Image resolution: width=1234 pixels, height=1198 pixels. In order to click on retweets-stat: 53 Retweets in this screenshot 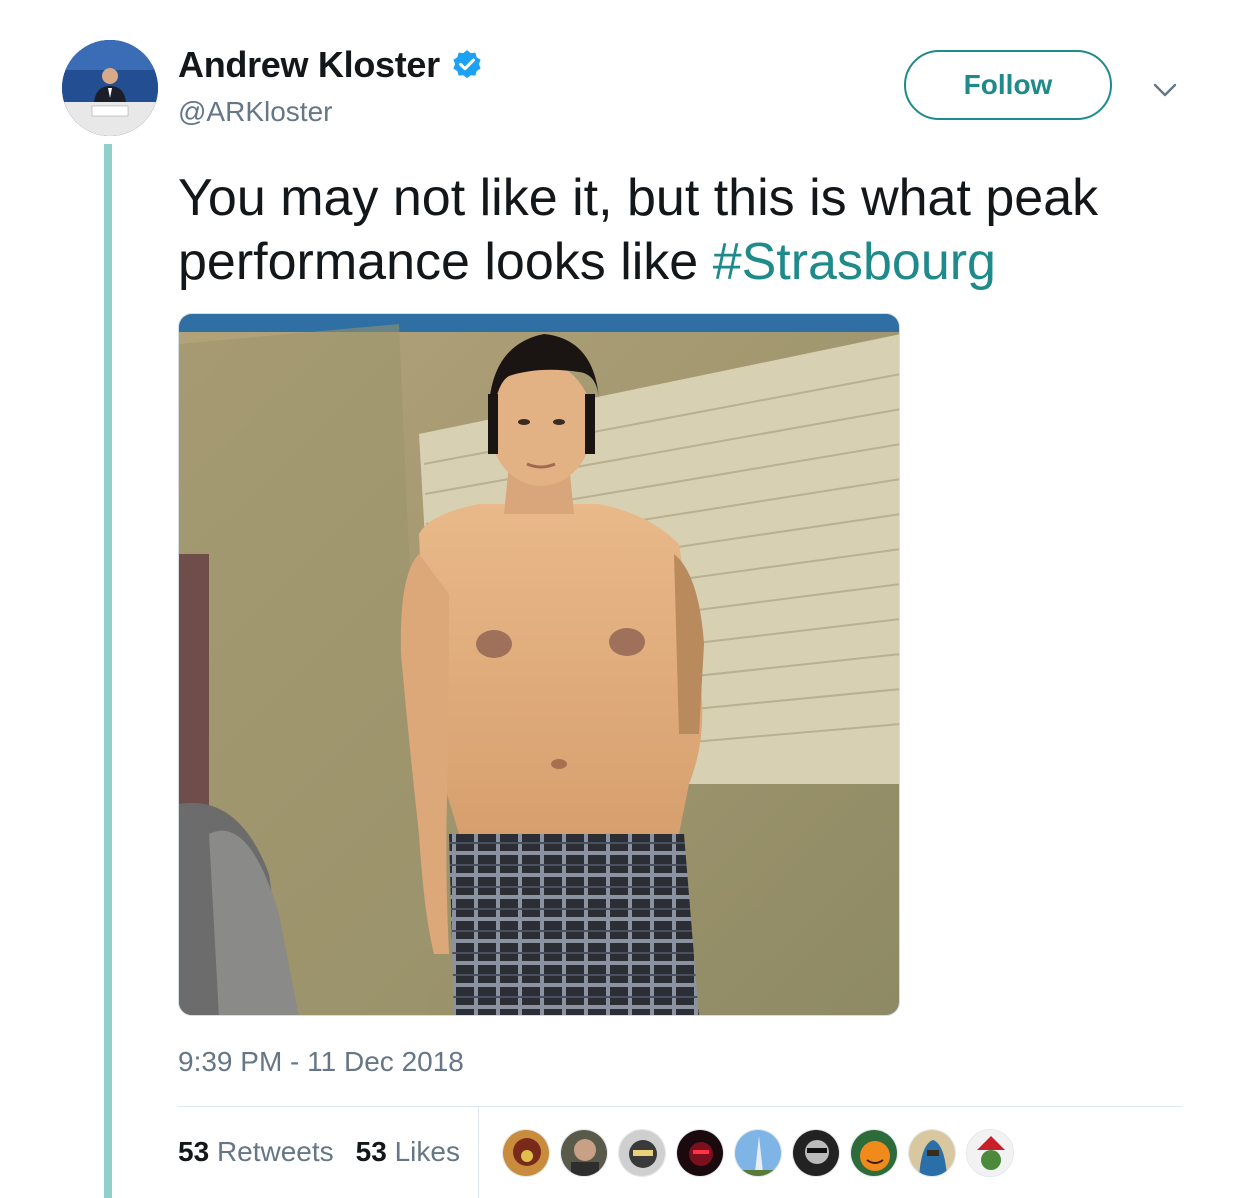, I will do `click(256, 1152)`.